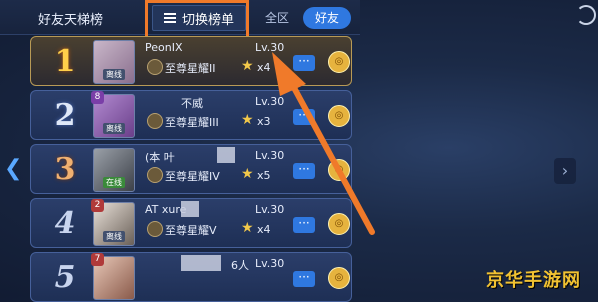  What do you see at coordinates (323, 143) in the screenshot?
I see `annotation-arrow` at bounding box center [323, 143].